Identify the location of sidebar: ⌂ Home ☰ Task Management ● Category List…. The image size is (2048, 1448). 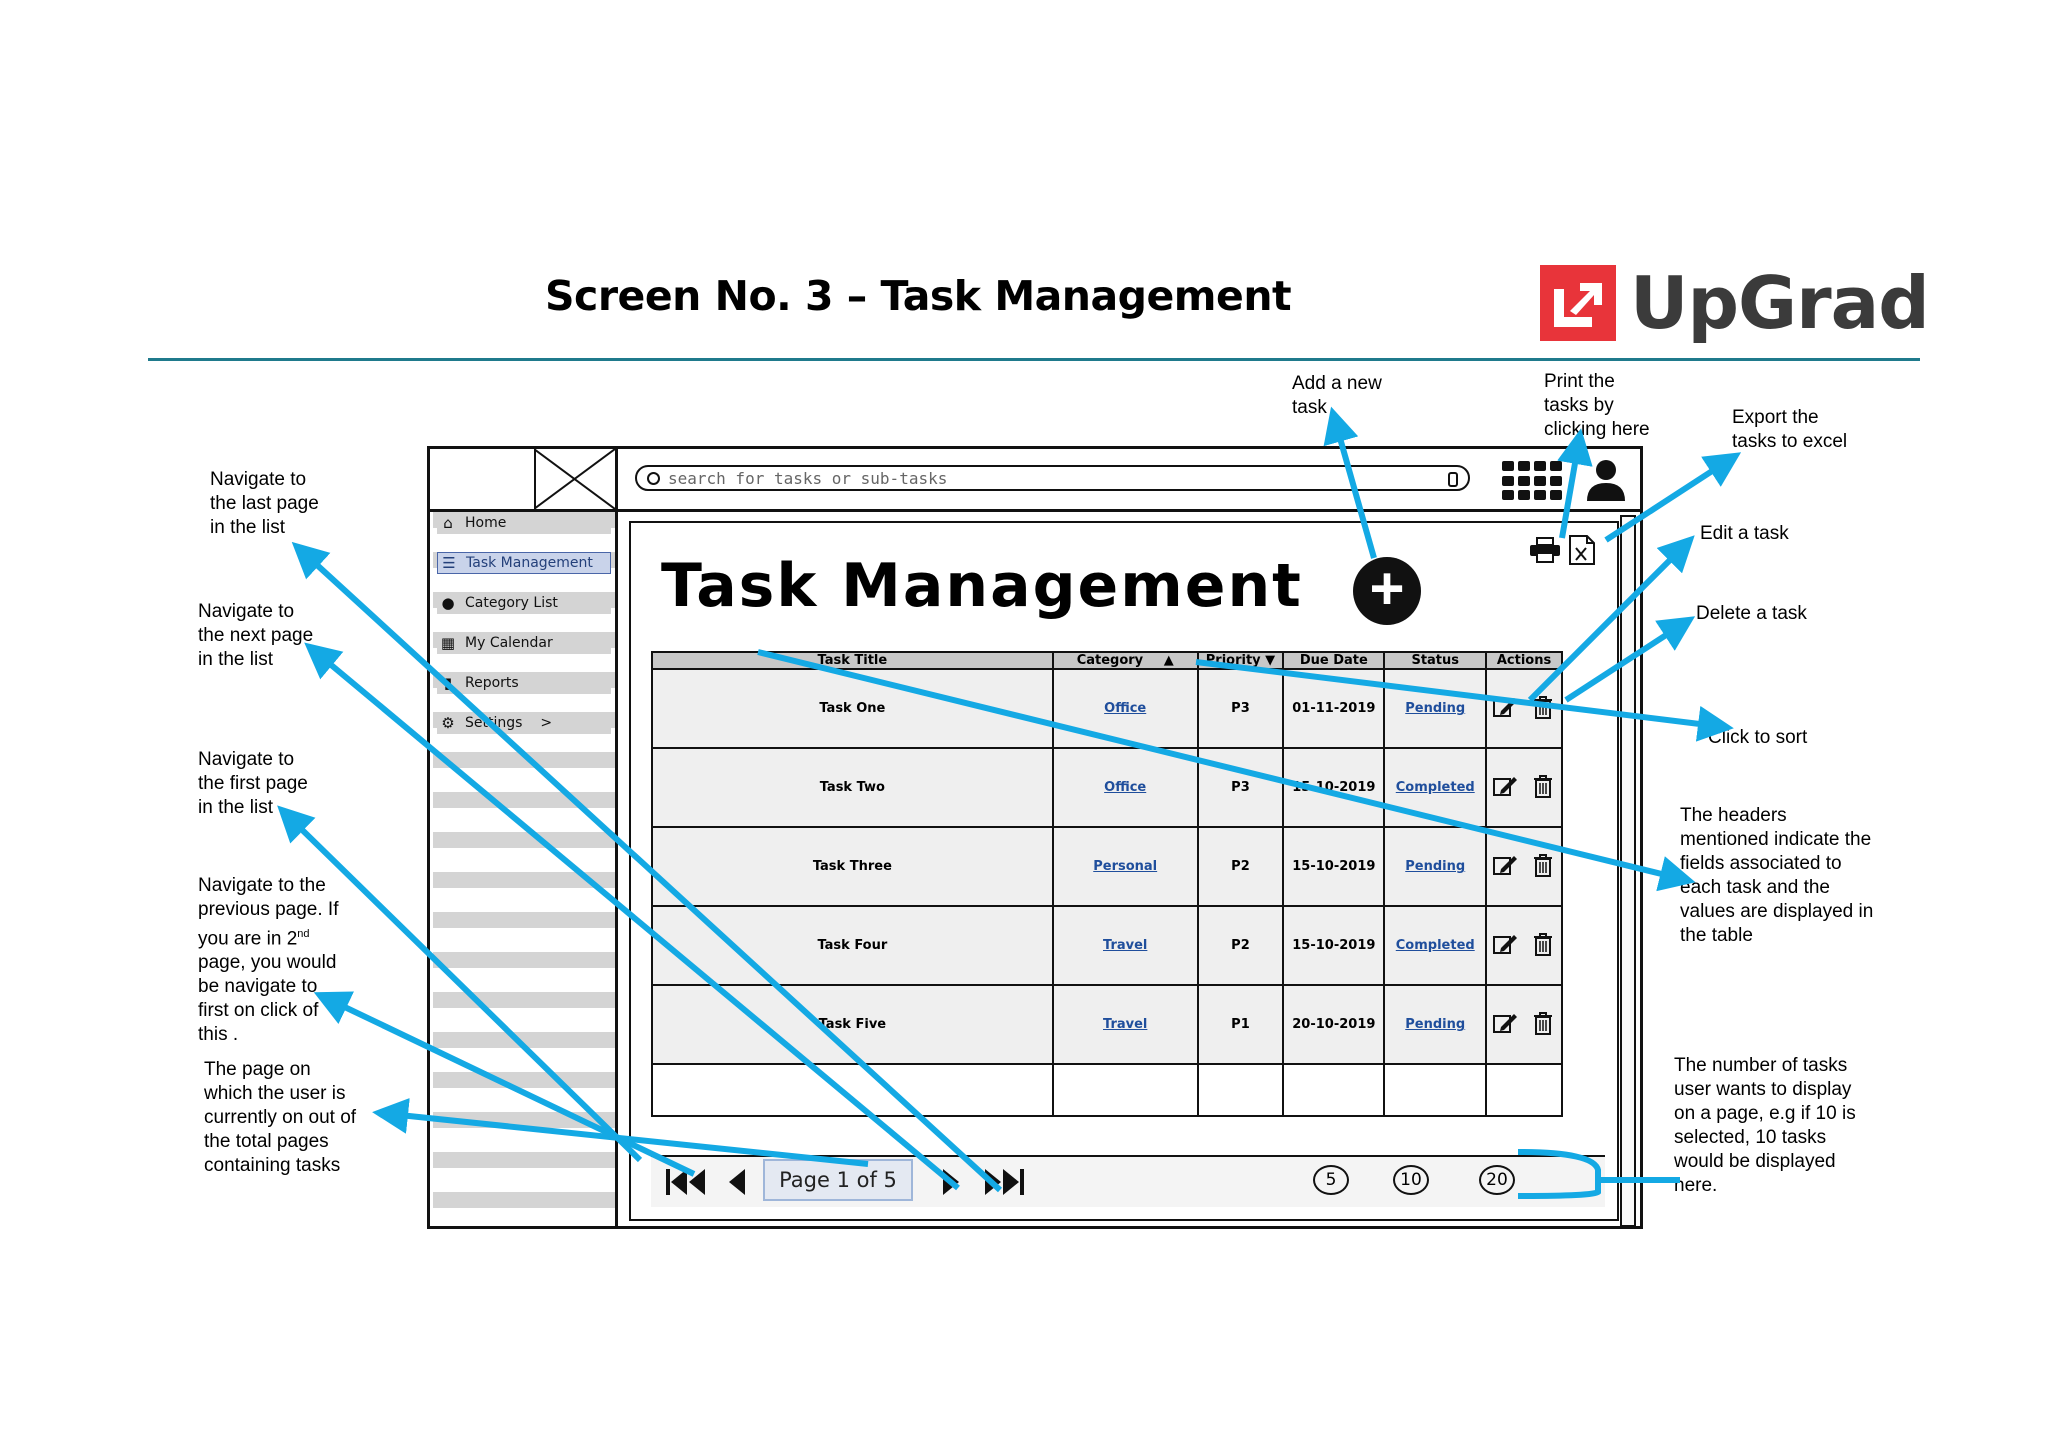
(524, 869).